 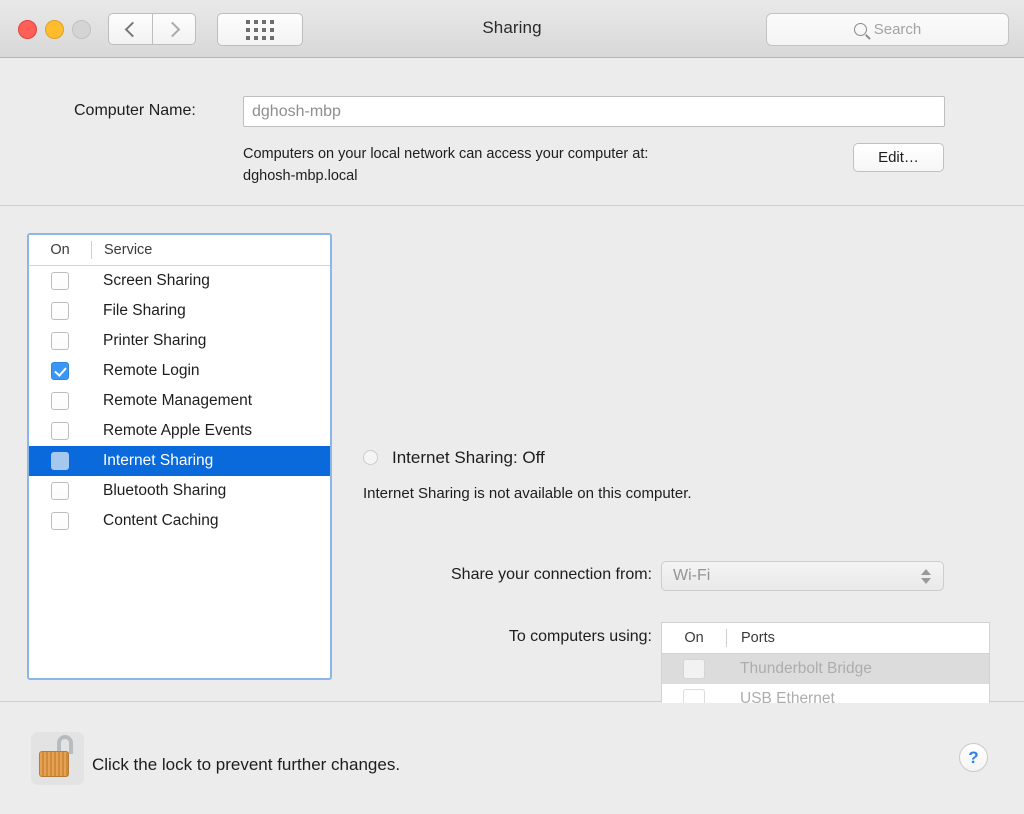 I want to click on service-row-internet-sharing: Internet Sharing, so click(x=179, y=461).